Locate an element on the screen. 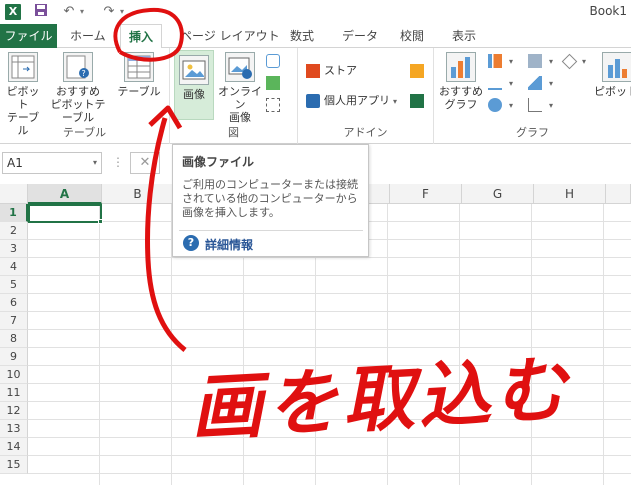  name-box-value: A1 is located at coordinates (15, 163).